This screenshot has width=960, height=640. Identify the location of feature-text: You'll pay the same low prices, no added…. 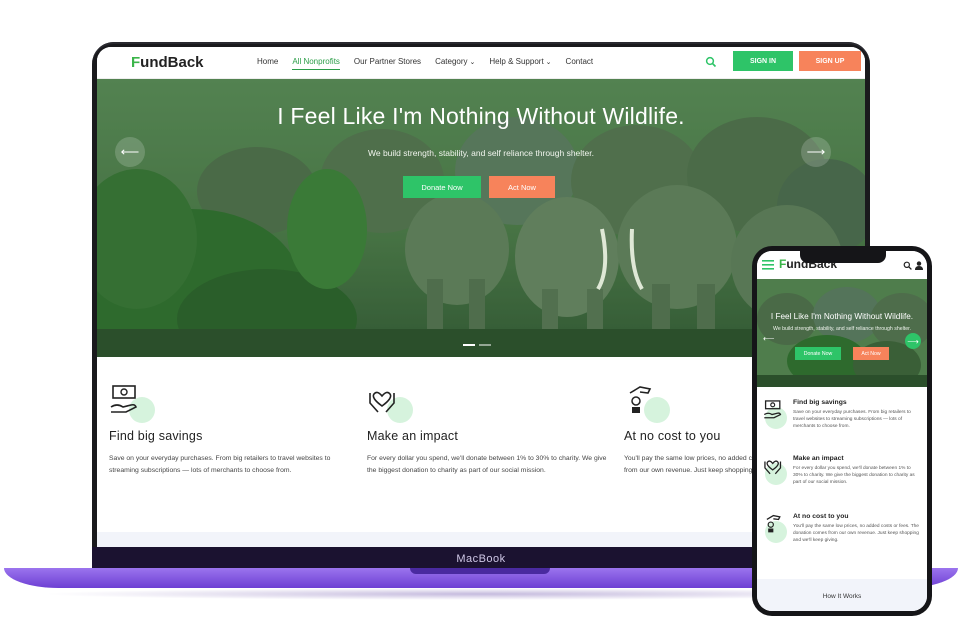
(856, 534).